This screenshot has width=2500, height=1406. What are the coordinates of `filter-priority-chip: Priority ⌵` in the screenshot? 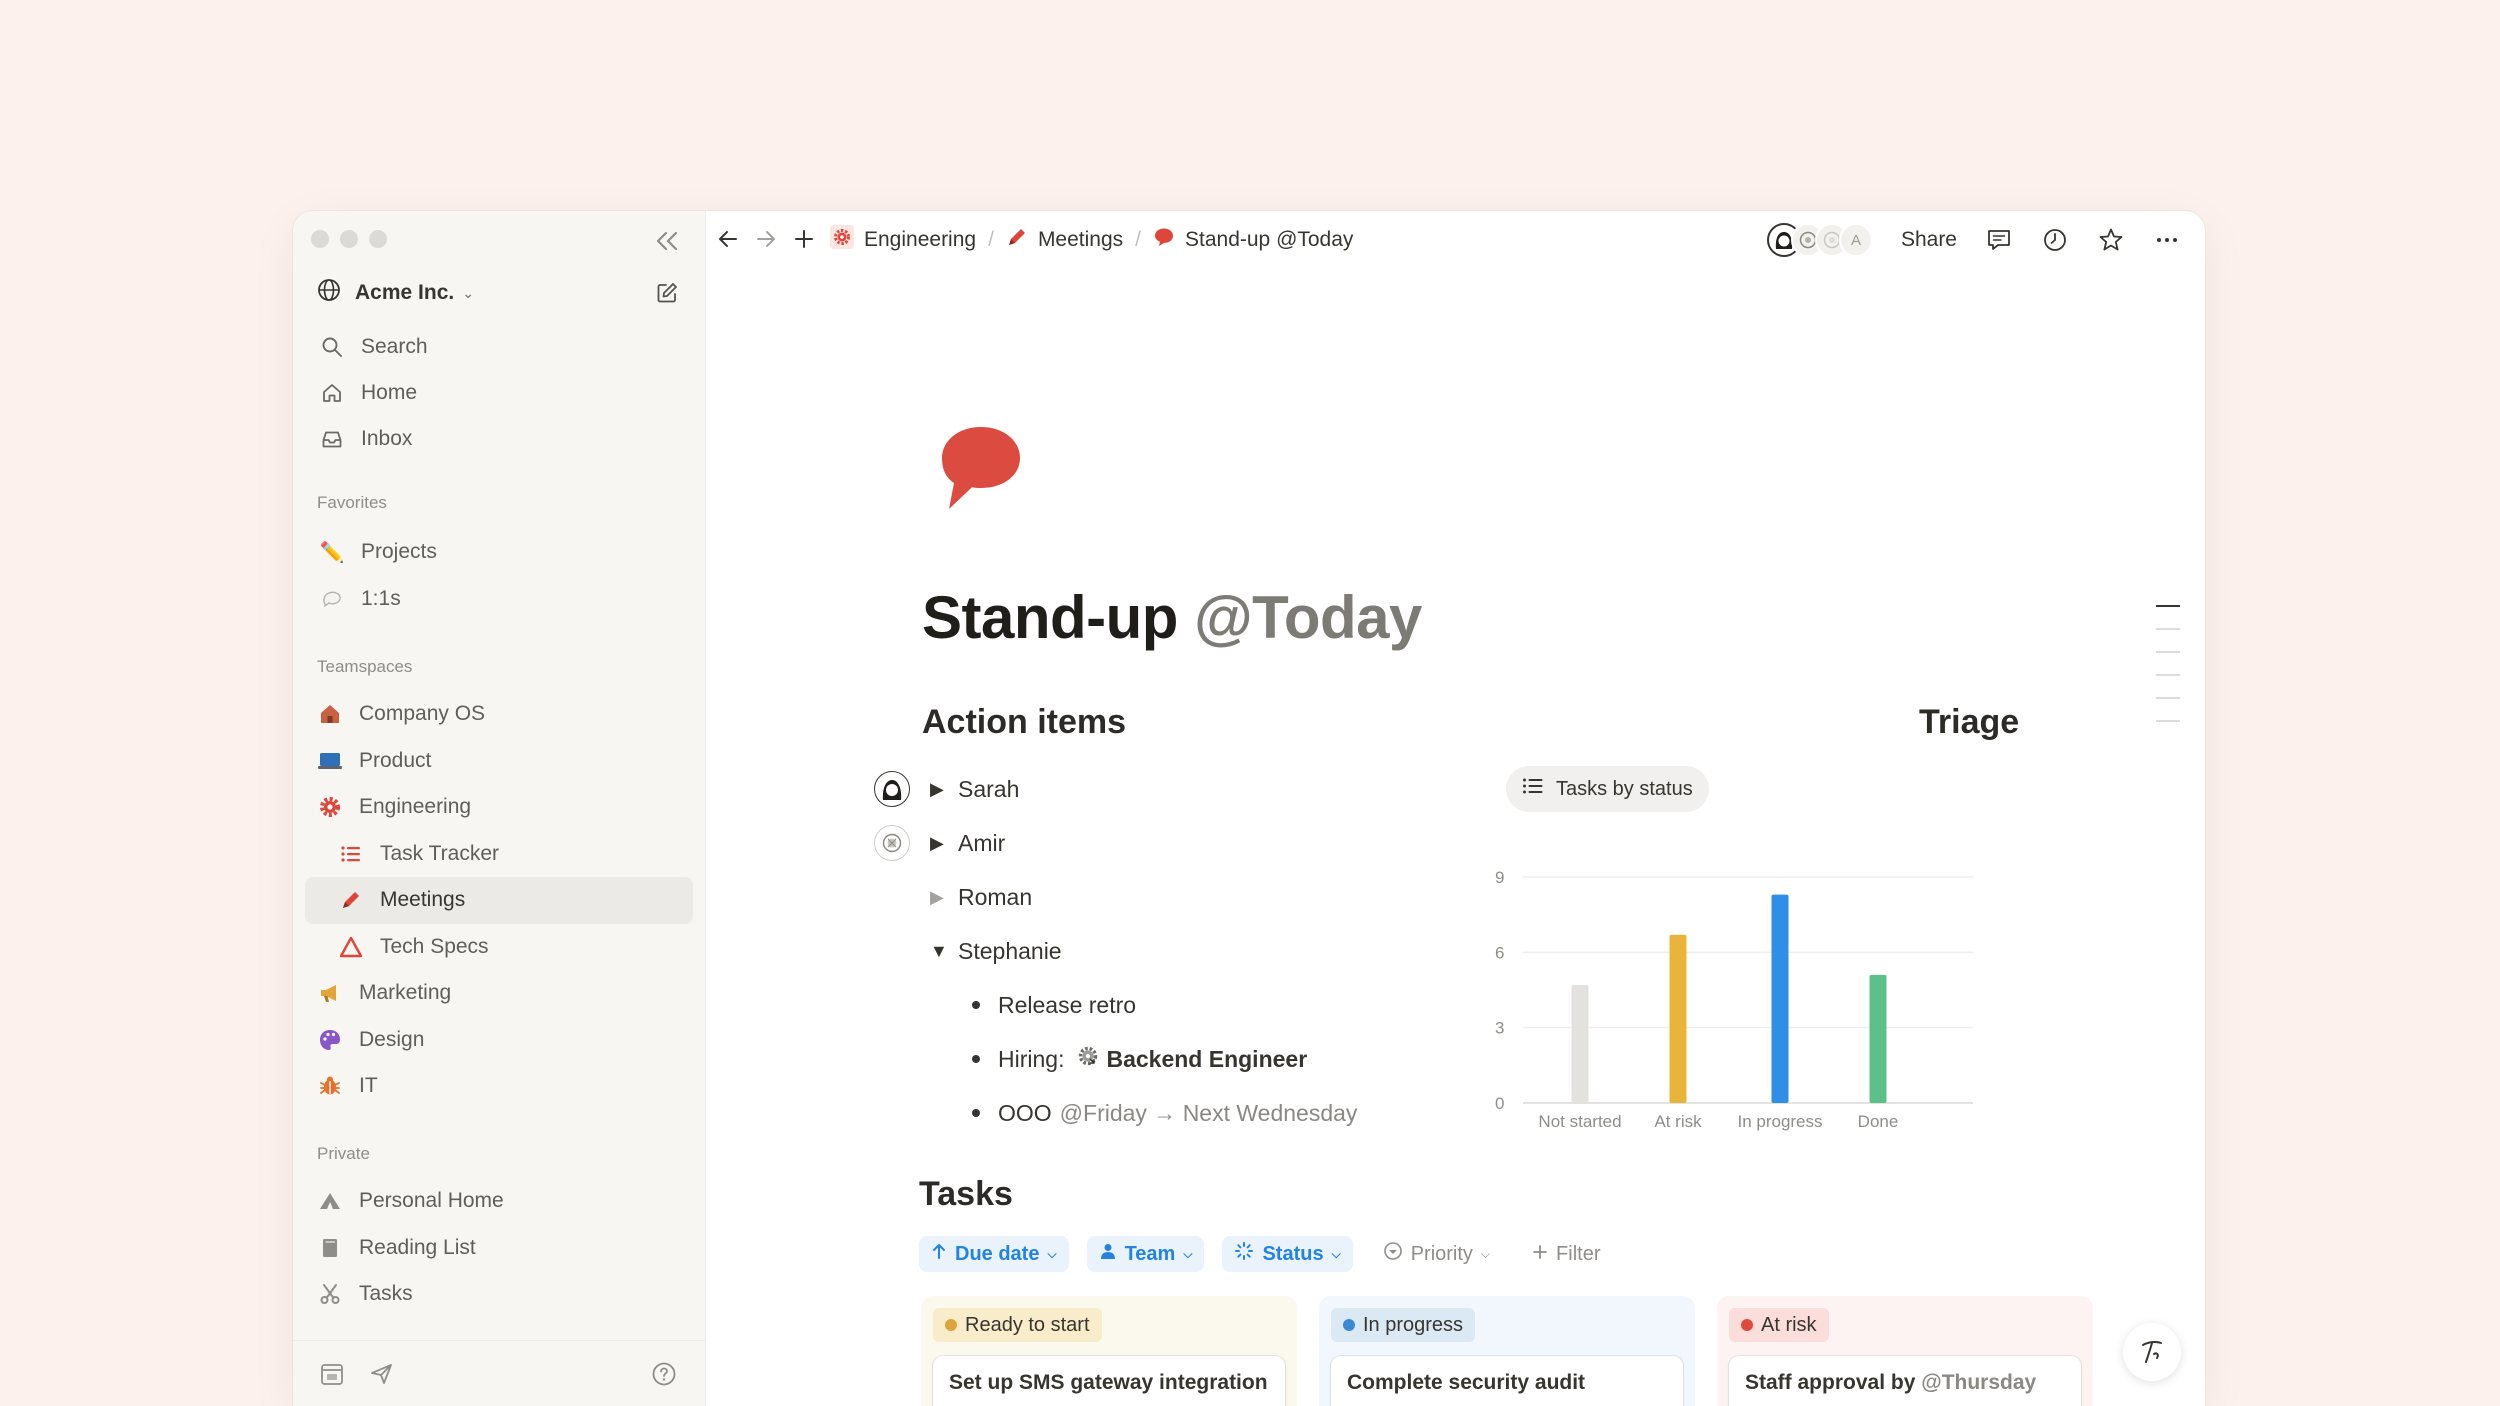 It's located at (1436, 1254).